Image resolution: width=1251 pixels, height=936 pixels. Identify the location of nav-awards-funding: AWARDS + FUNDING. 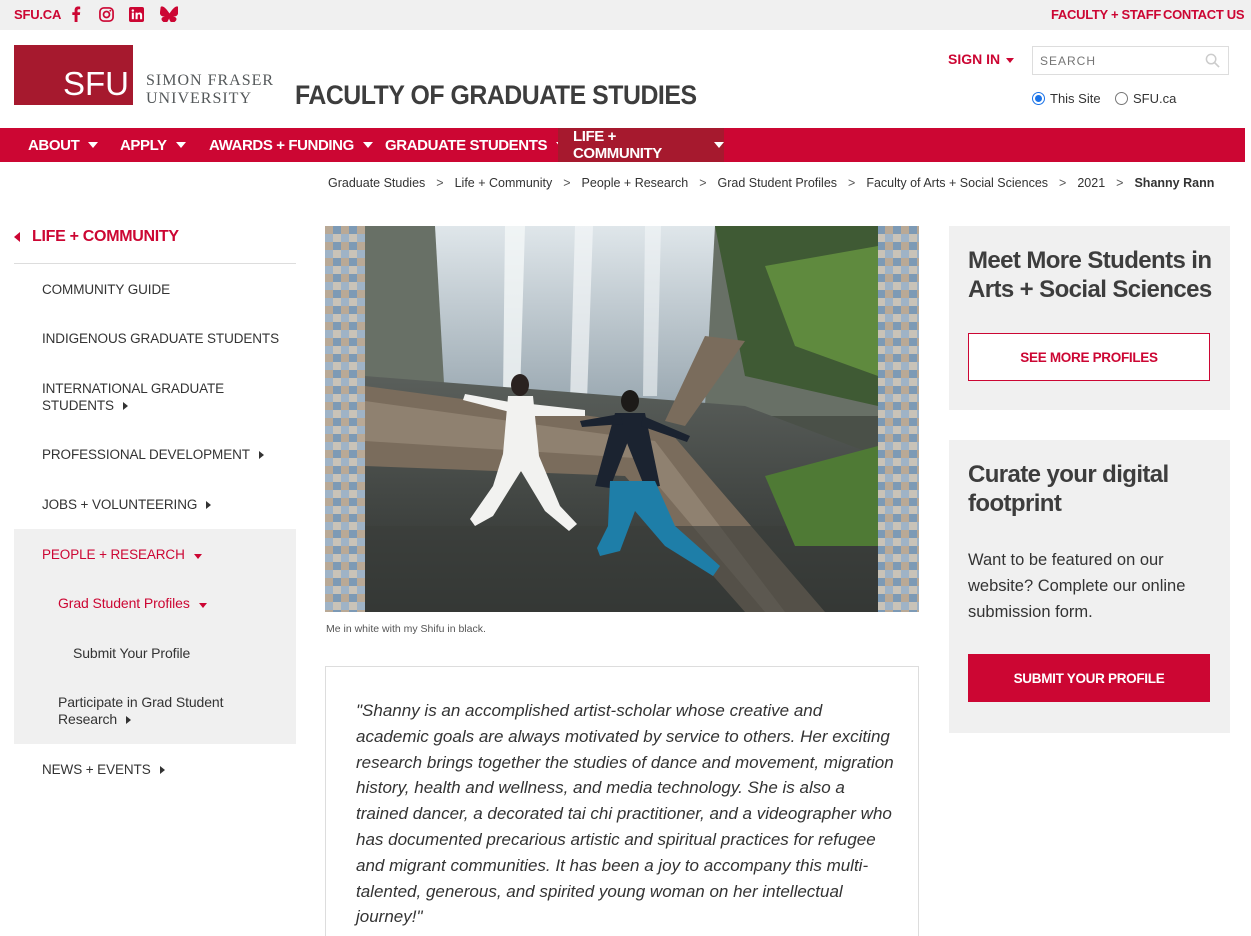
(291, 145).